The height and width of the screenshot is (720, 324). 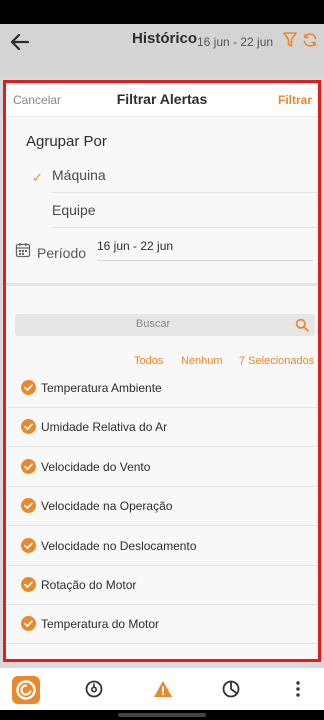 I want to click on list-item: Rotação do Motor, so click(x=162, y=585).